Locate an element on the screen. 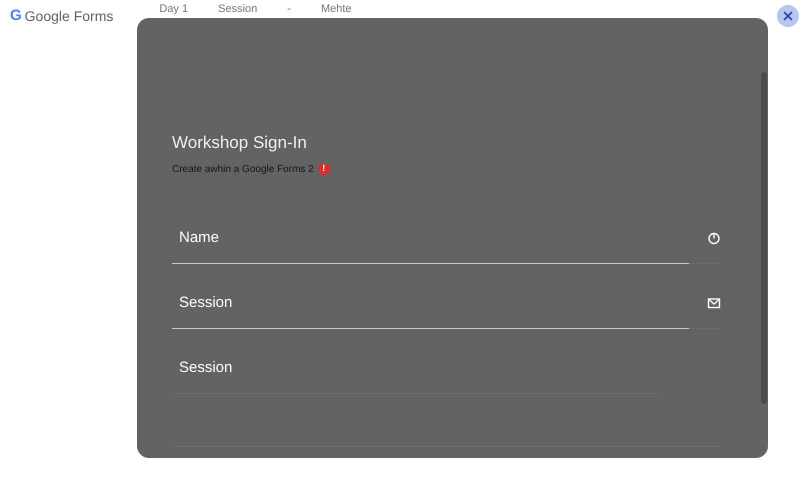  nav-tab: Session is located at coordinates (238, 9).